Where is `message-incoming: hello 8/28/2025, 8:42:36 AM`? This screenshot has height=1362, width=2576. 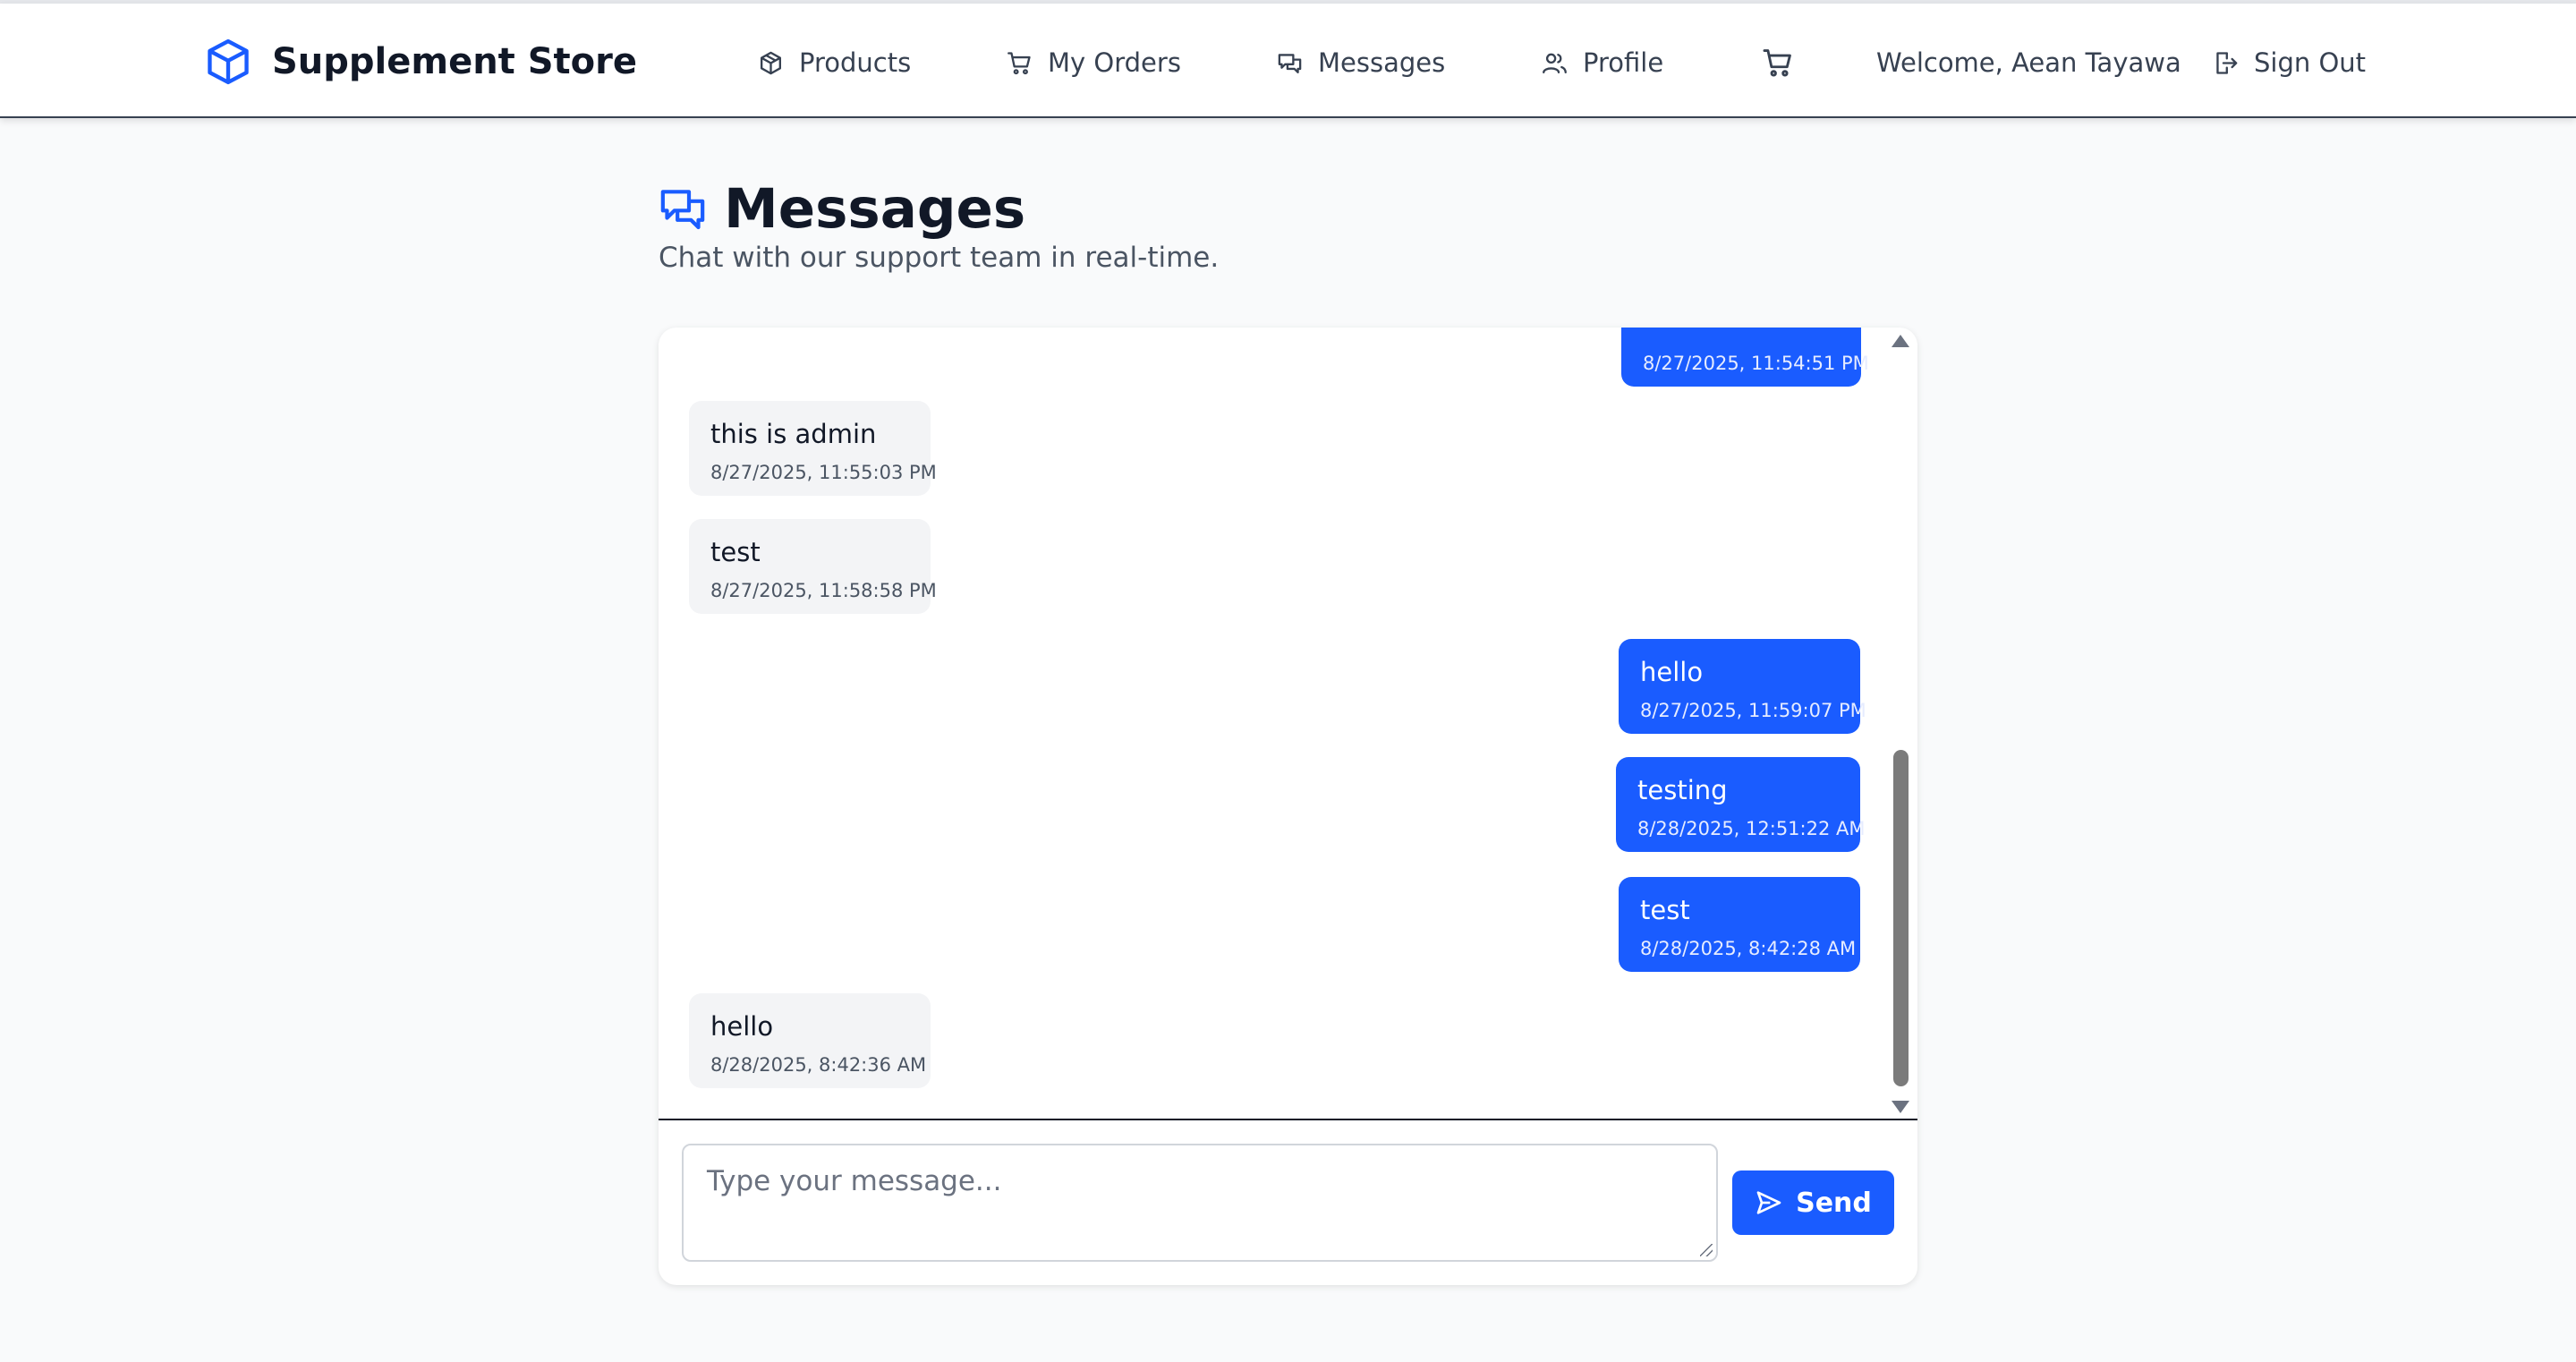 message-incoming: hello 8/28/2025, 8:42:36 AM is located at coordinates (810, 1040).